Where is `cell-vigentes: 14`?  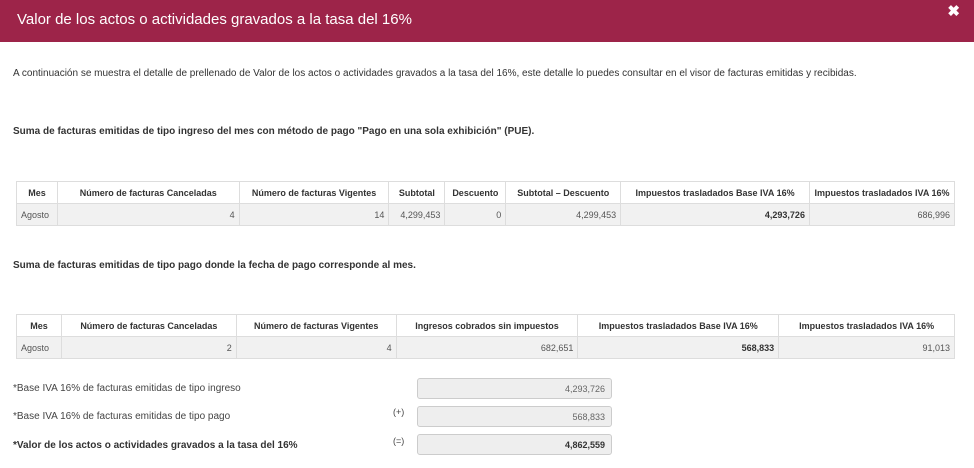
cell-vigentes: 14 is located at coordinates (314, 214).